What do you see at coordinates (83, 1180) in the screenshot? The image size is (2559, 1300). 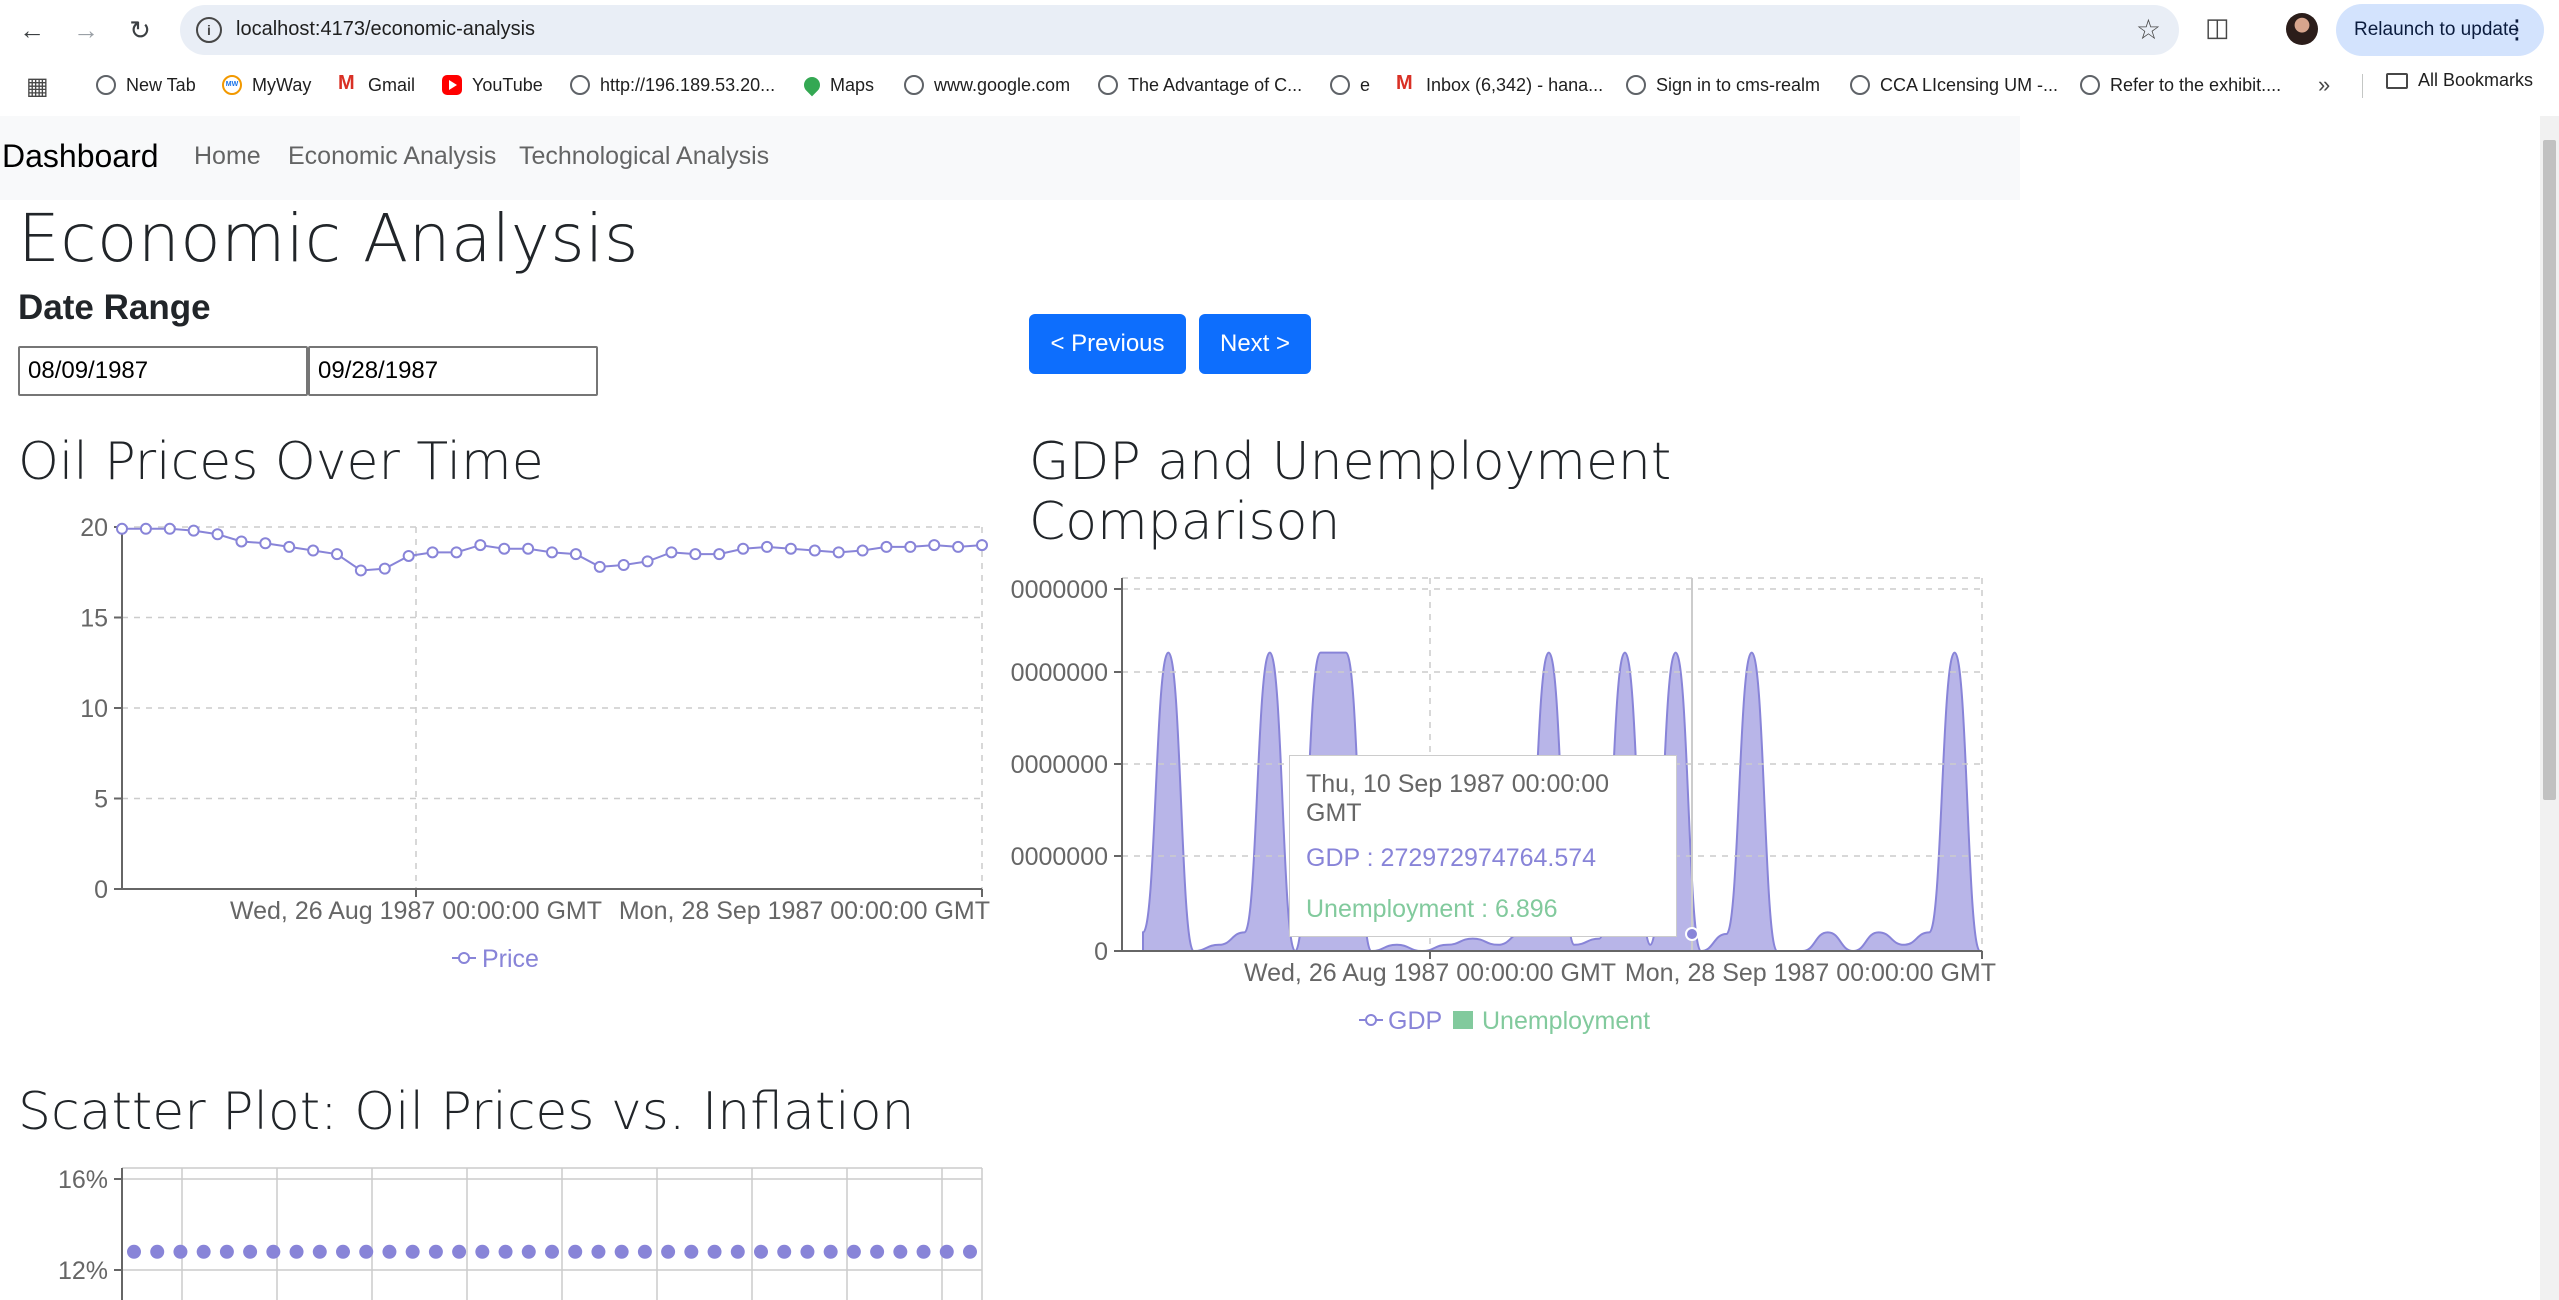 I see `y-tick-label: 16%` at bounding box center [83, 1180].